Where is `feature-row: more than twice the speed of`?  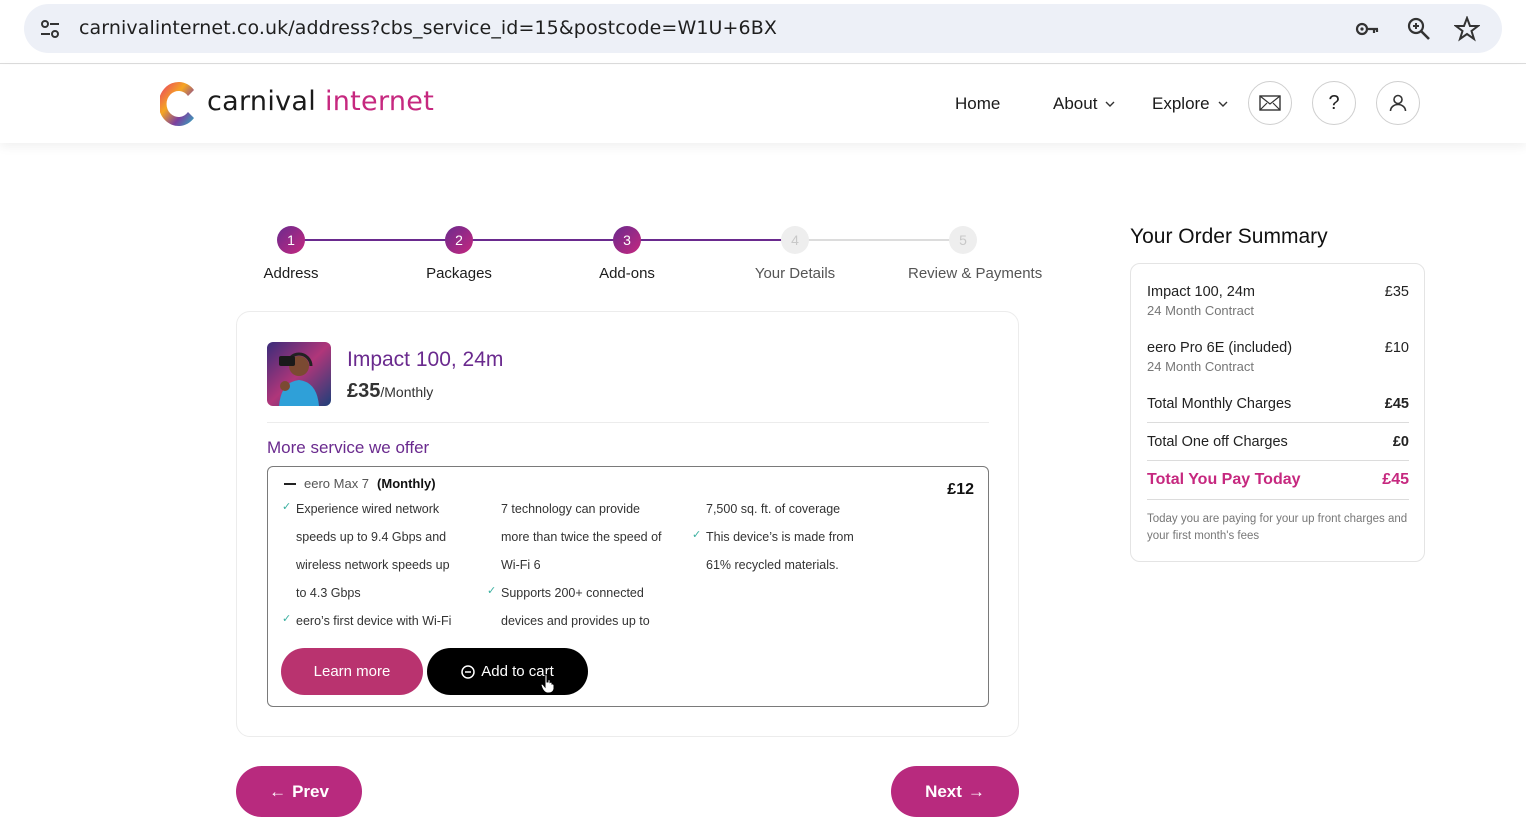
feature-row: more than twice the speed of is located at coordinates (587, 537).